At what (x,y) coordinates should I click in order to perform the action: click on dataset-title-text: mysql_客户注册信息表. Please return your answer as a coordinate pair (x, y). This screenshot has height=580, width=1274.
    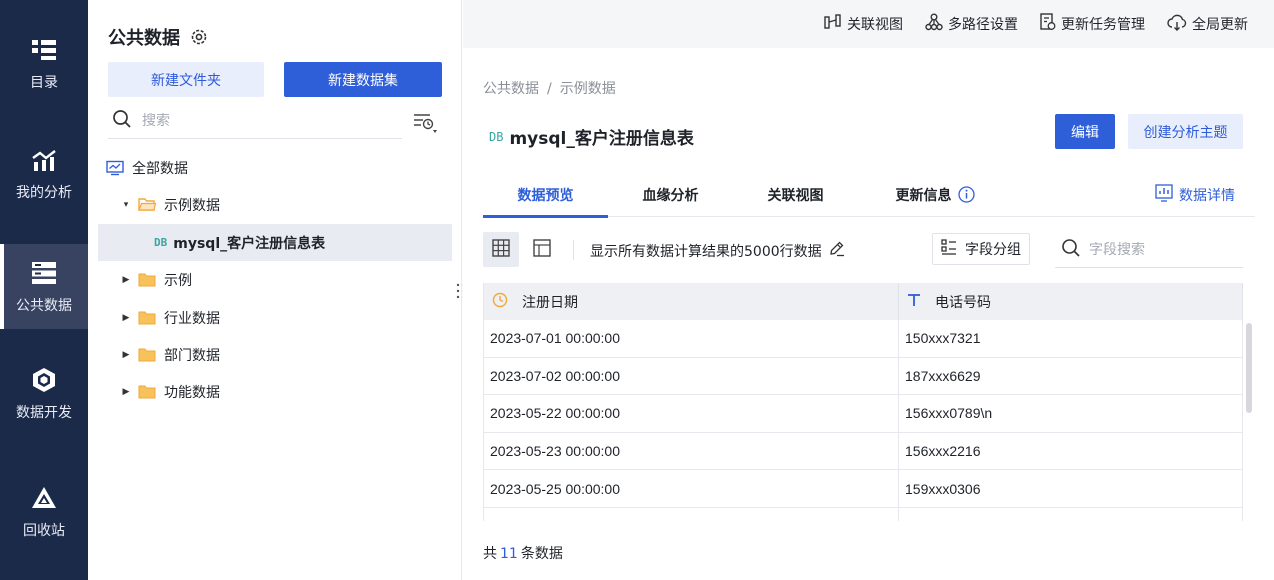
    Looking at the image, I should click on (601, 139).